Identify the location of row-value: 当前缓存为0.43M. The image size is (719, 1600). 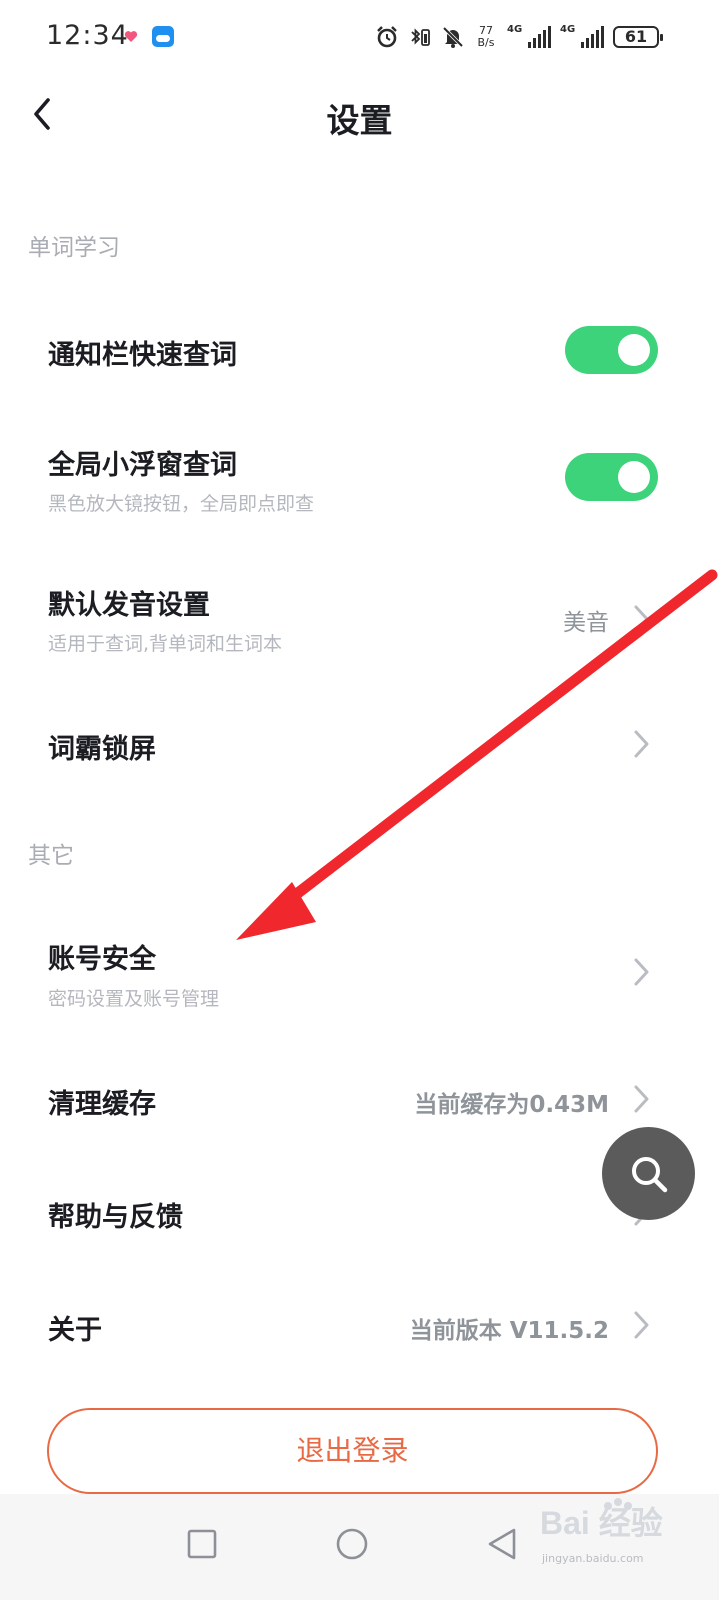
(511, 1105).